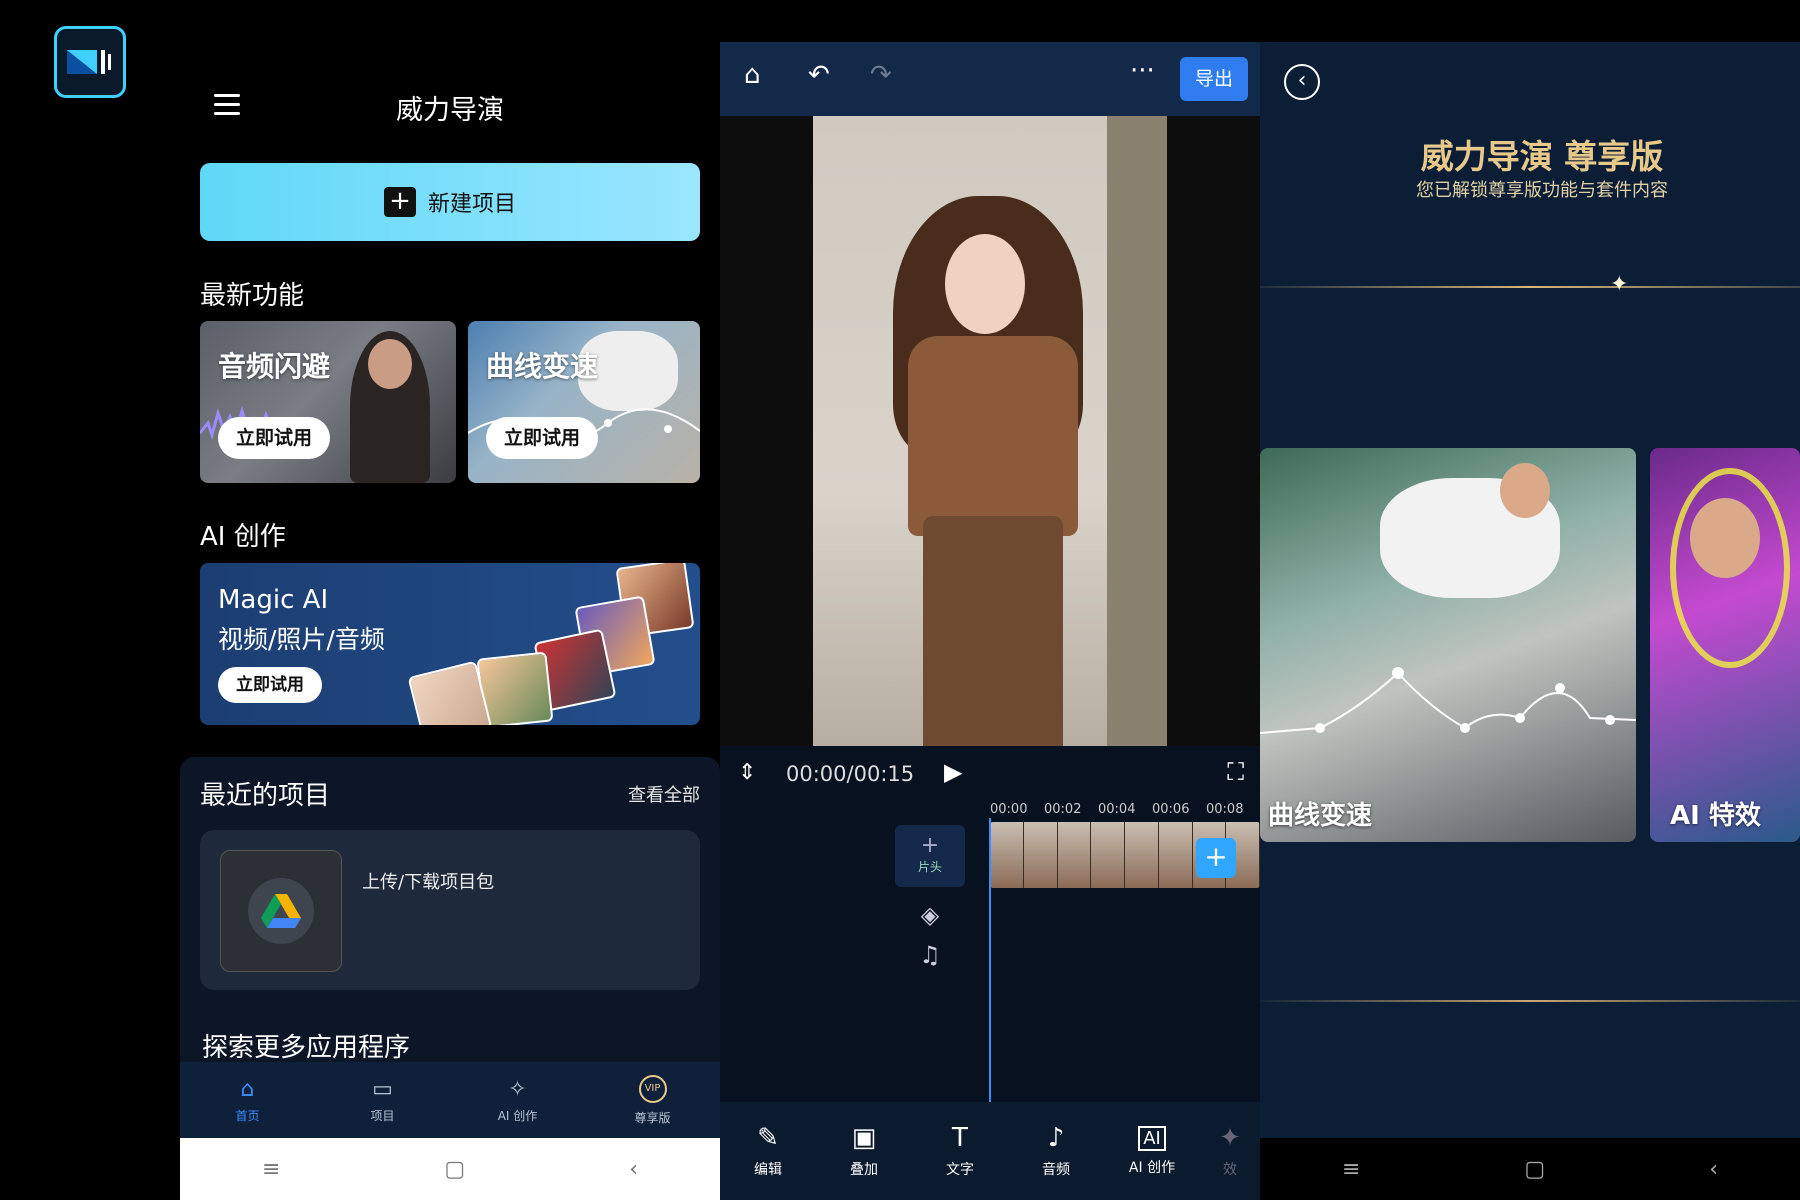 The image size is (1800, 1200). I want to click on tool-effect: ✦ 效, so click(1230, 1151).